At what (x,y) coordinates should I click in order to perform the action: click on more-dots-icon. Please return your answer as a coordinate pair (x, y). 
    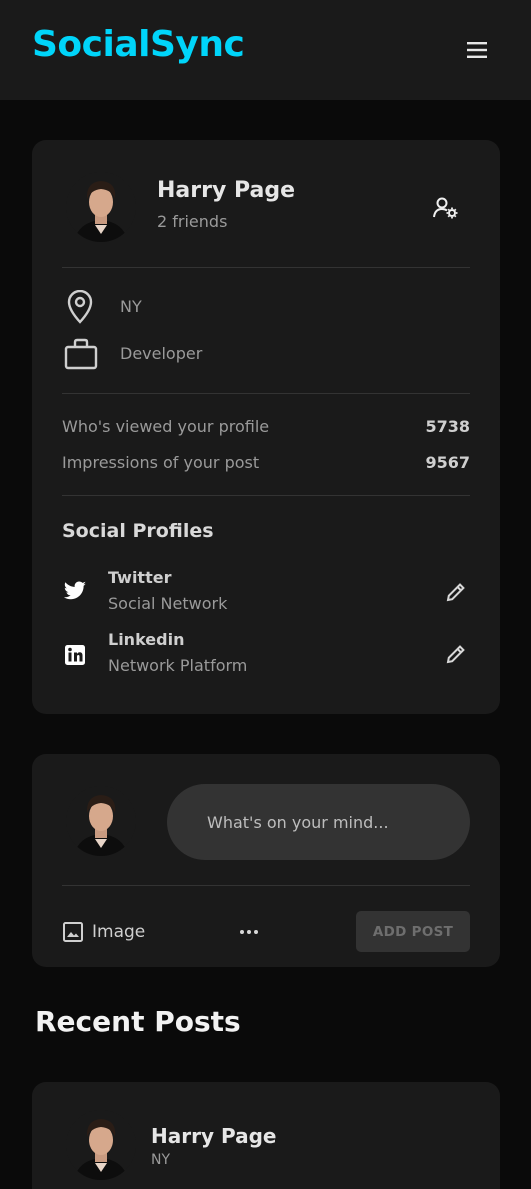
    Looking at the image, I should click on (249, 932).